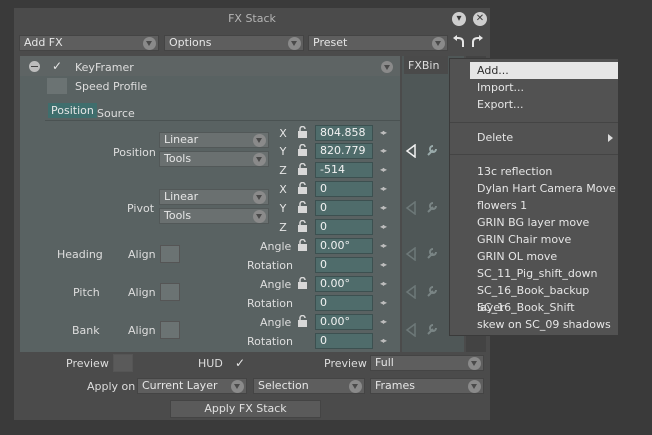  I want to click on position-y-stepper-icon: ◂▸, so click(383, 150).